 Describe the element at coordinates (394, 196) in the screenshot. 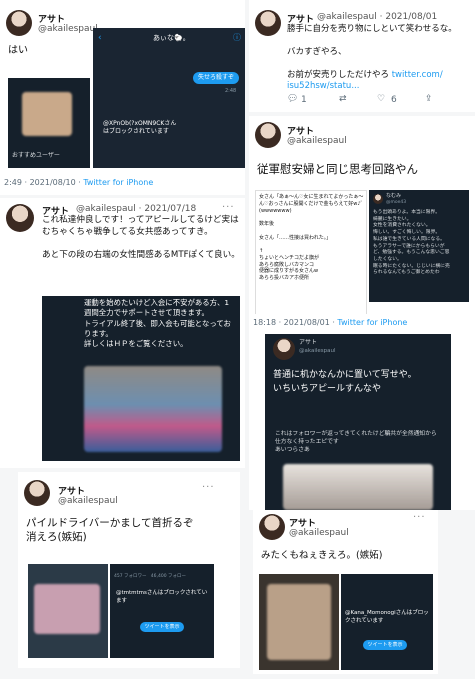

I see `shot-user-name: なむみ` at that location.